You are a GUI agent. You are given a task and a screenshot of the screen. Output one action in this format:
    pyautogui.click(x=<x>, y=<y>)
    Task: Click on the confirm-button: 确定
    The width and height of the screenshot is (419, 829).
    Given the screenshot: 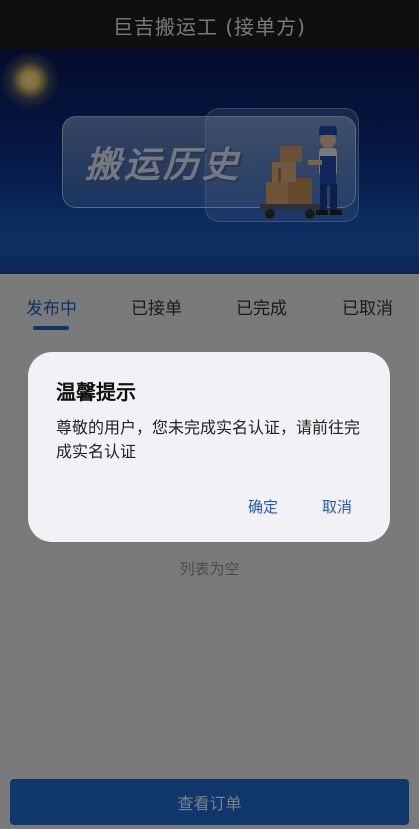 What is the action you would take?
    pyautogui.click(x=263, y=506)
    